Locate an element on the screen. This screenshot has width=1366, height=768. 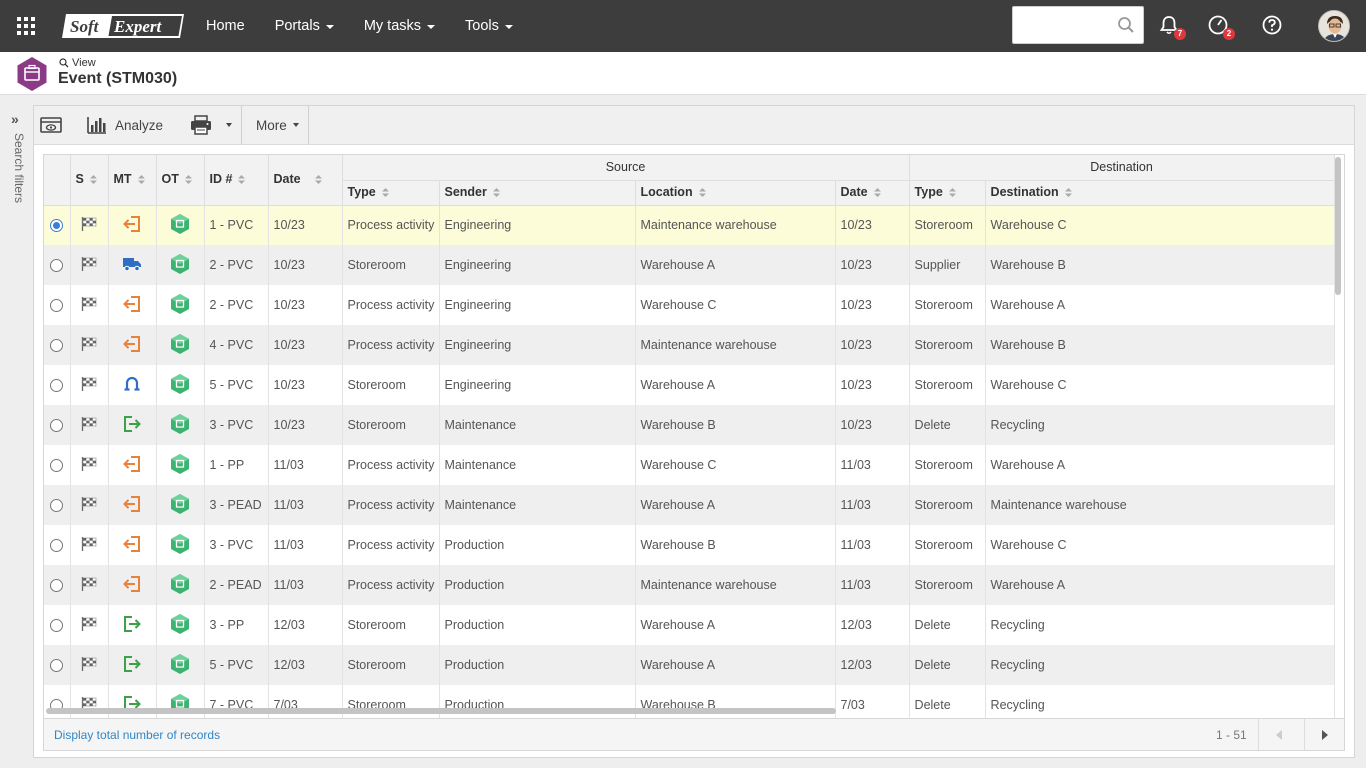
help-button is located at coordinates (1273, 26).